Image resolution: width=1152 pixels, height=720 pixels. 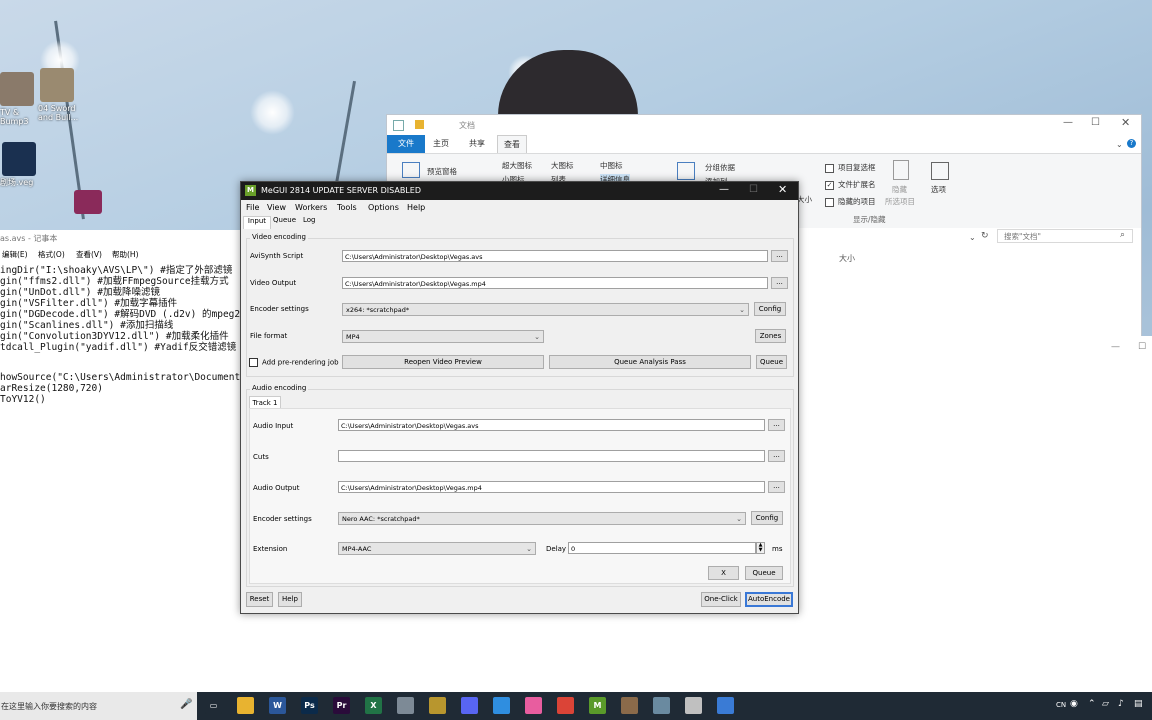 What do you see at coordinates (517, 165) in the screenshot?
I see `extra-large-icons-option: 超大图标` at bounding box center [517, 165].